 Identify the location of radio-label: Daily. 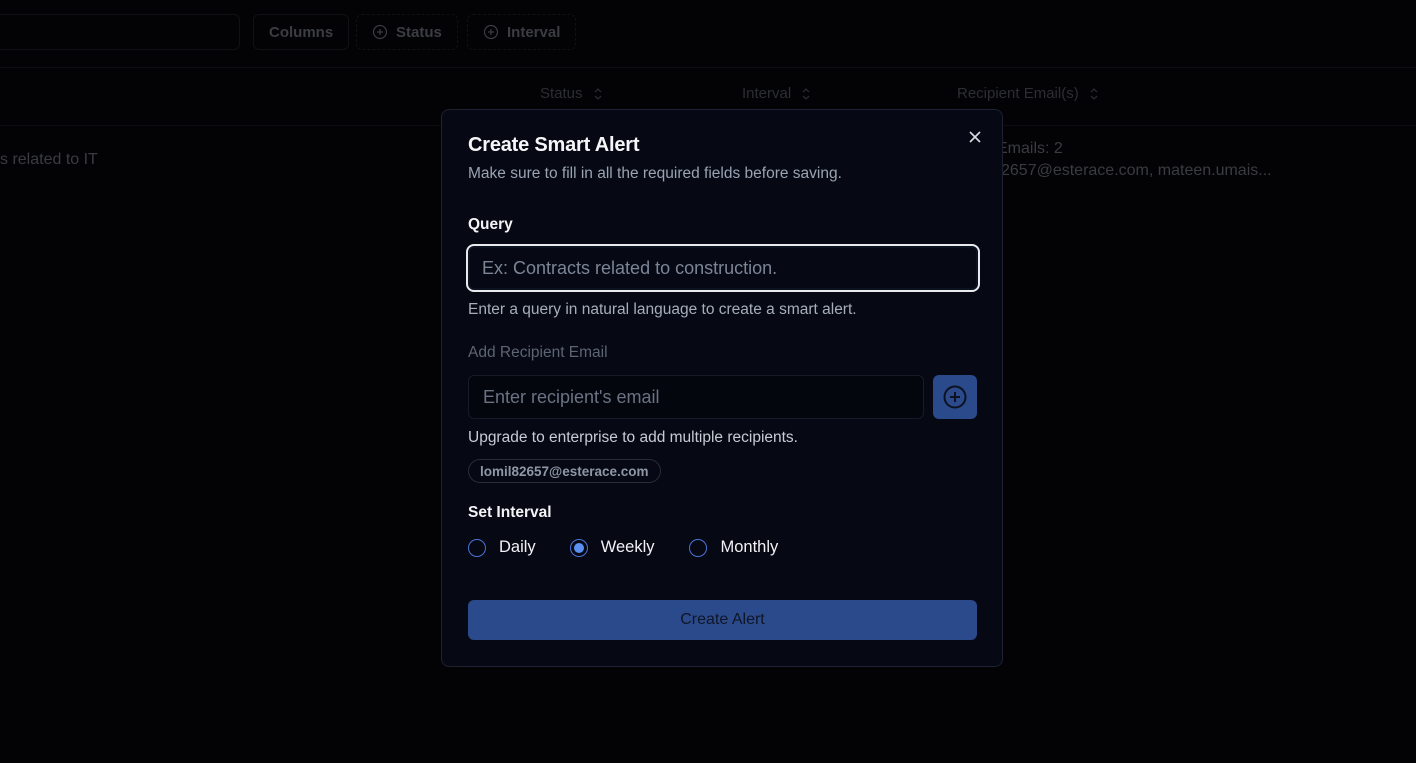
(517, 547).